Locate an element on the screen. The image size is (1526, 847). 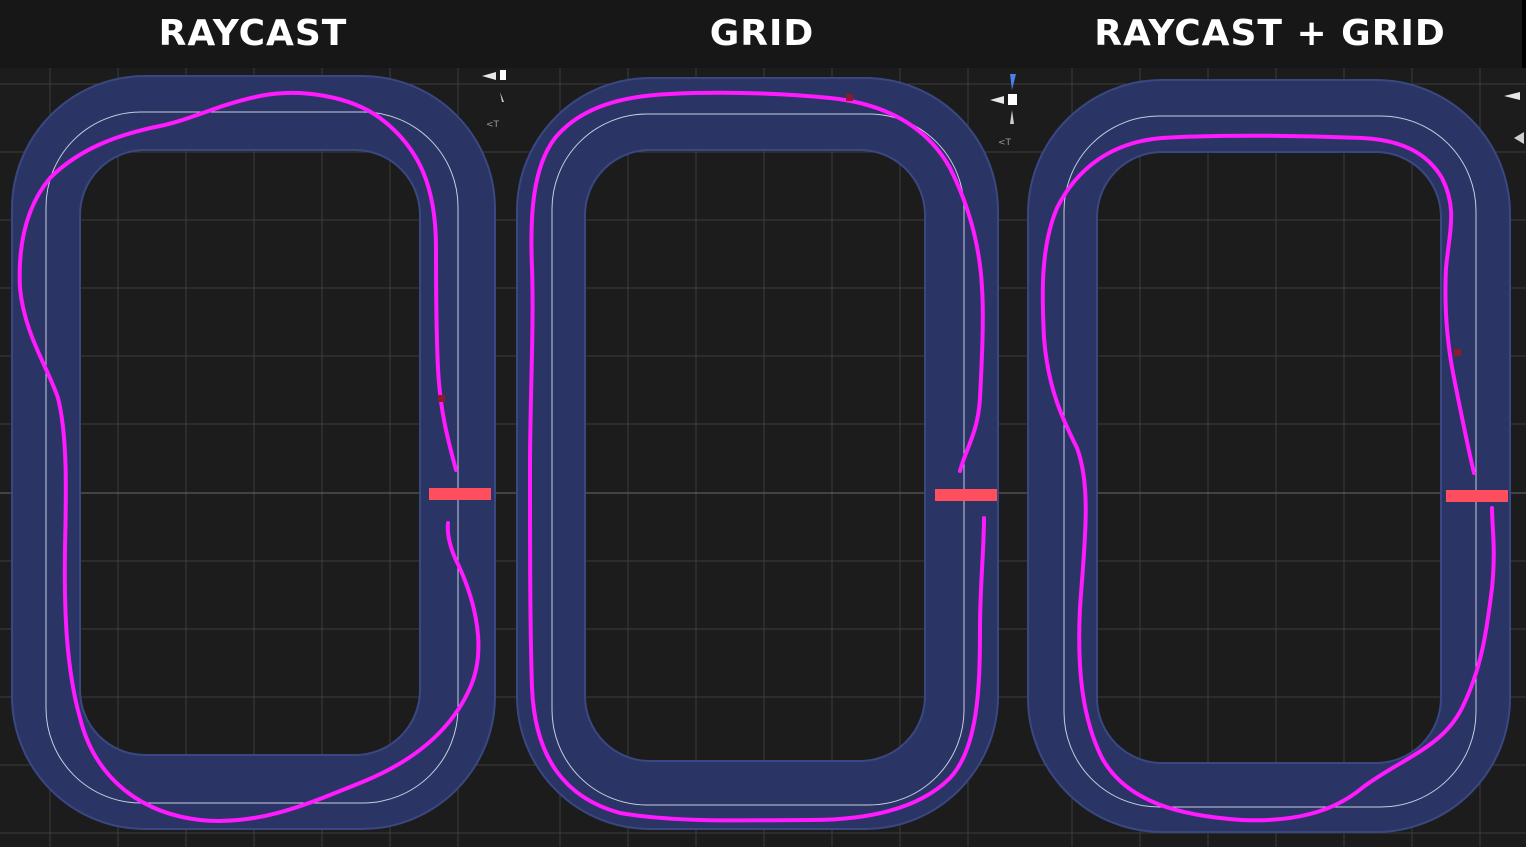
panel-title-raycast: RAYCAST is located at coordinates (253, 33).